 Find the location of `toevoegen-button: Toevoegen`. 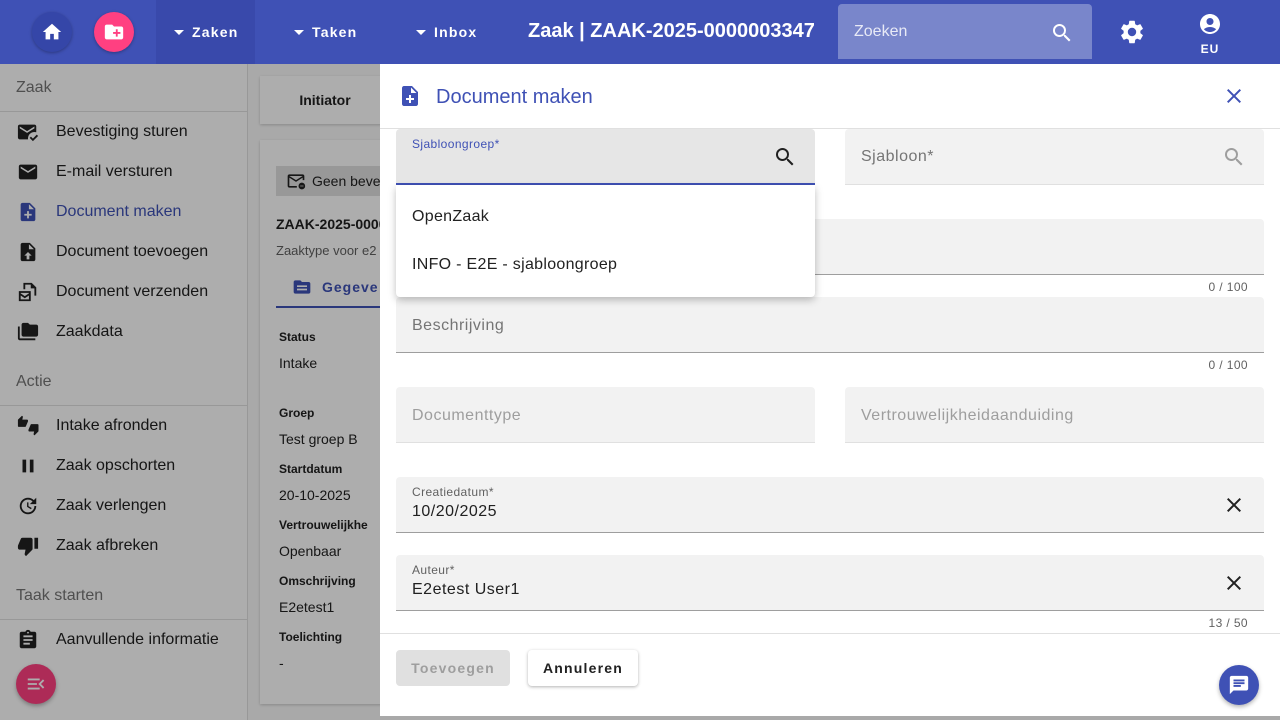

toevoegen-button: Toevoegen is located at coordinates (453, 668).